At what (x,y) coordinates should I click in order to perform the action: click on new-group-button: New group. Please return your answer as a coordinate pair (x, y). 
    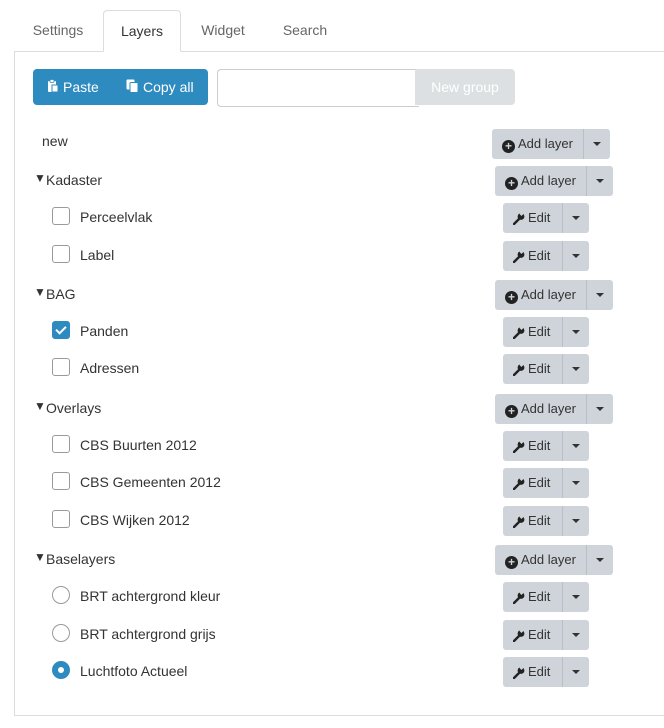
    Looking at the image, I should click on (465, 87).